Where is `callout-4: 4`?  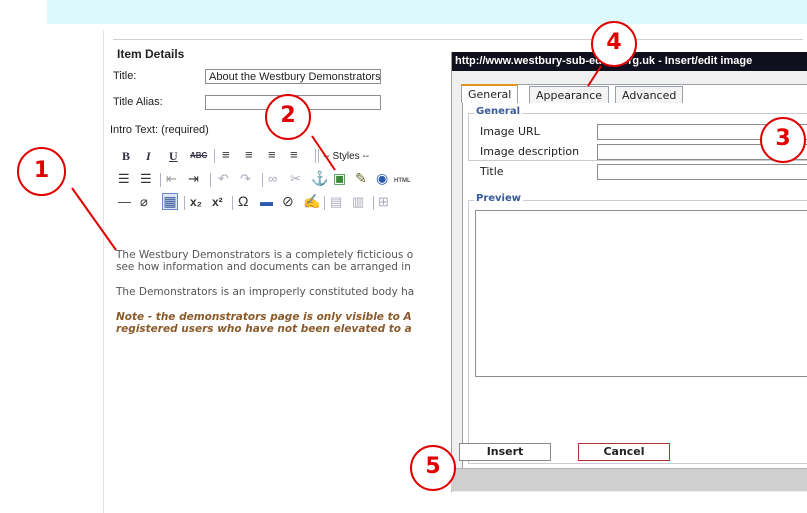 callout-4: 4 is located at coordinates (614, 44).